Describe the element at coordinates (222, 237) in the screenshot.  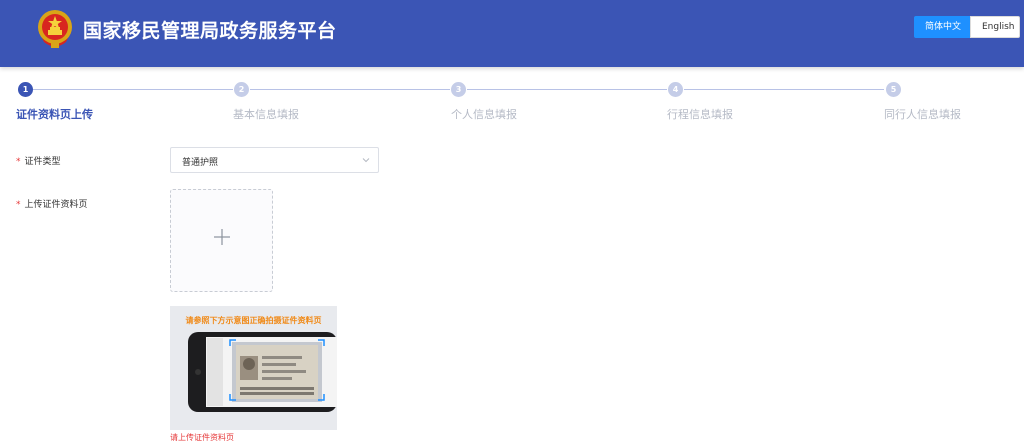
I see `plus-icon` at that location.